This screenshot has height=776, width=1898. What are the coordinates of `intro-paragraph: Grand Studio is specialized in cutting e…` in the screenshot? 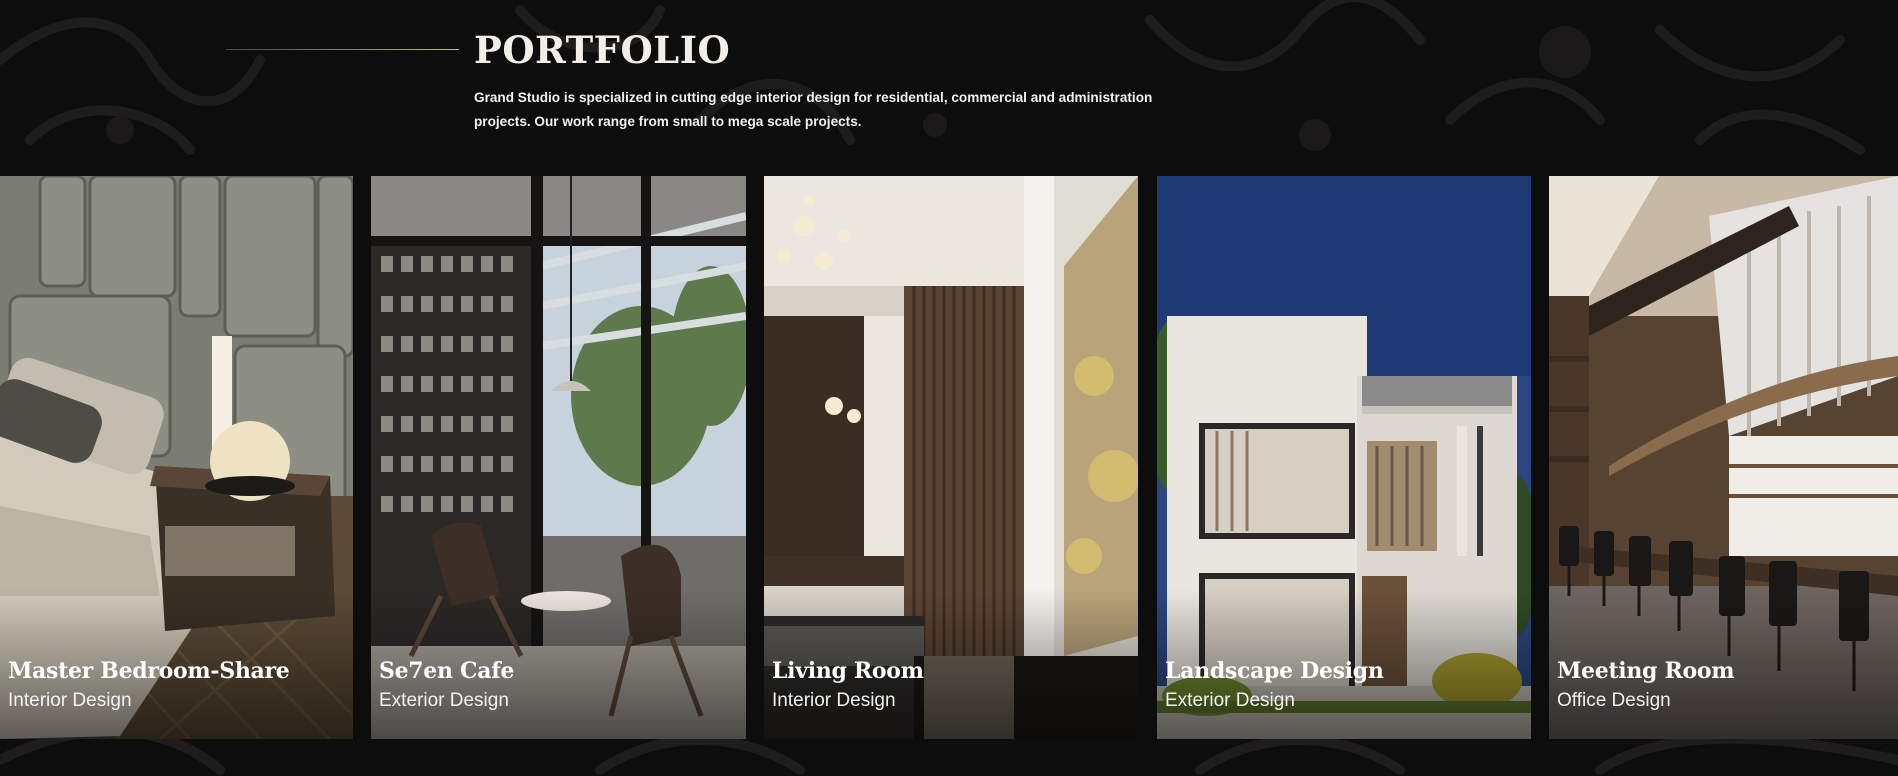 It's located at (813, 109).